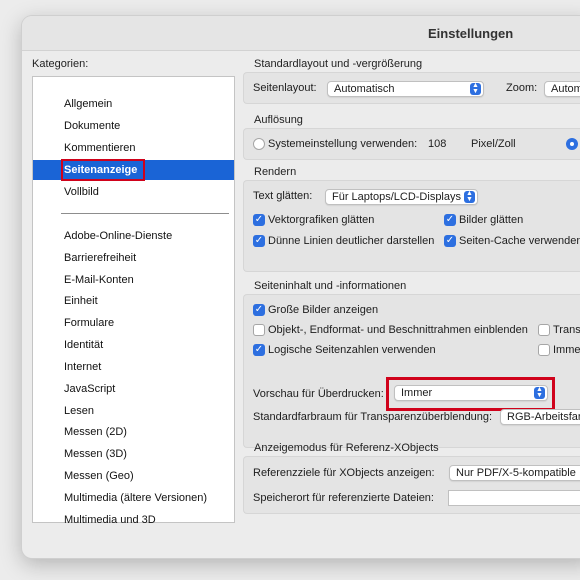 The height and width of the screenshot is (580, 580). Describe the element at coordinates (133, 104) in the screenshot. I see `category-item-allgemein: Allgemein` at that location.